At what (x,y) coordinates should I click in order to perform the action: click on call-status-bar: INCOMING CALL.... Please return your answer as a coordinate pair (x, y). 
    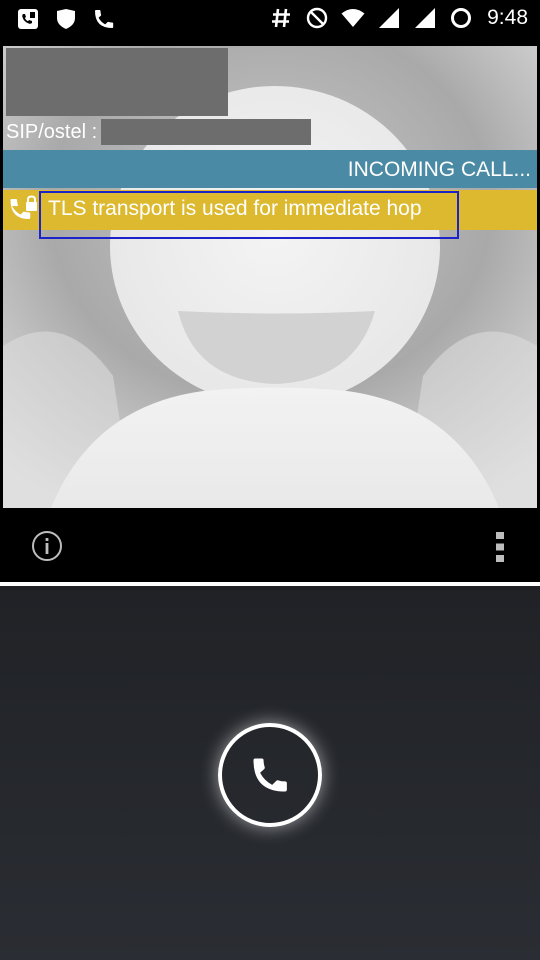
    Looking at the image, I should click on (270, 169).